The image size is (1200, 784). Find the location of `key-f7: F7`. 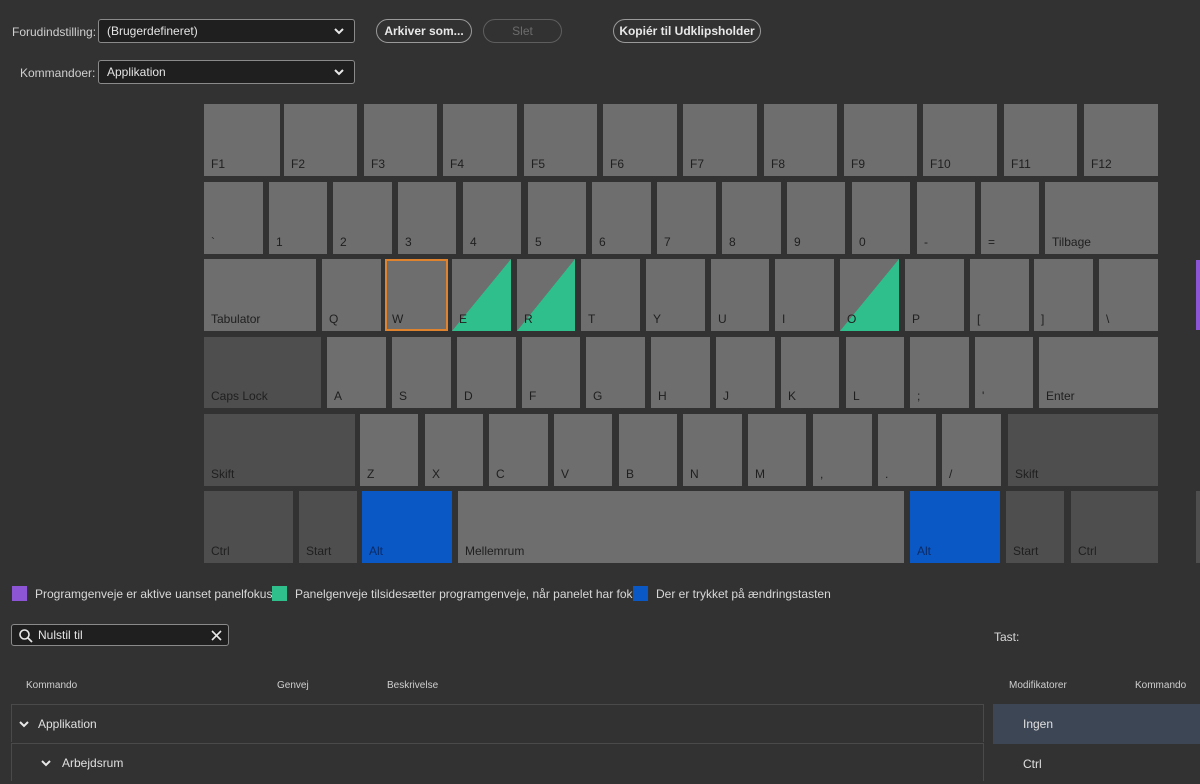

key-f7: F7 is located at coordinates (720, 140).